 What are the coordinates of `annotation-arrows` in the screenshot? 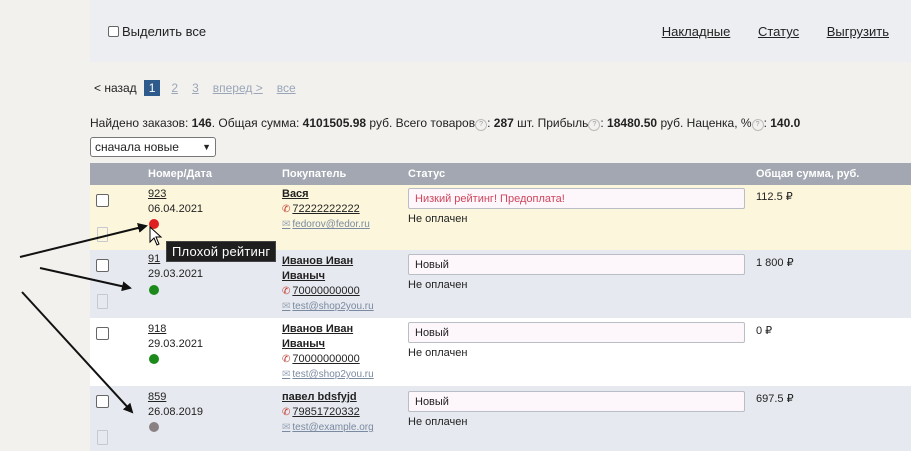 It's located at (83, 318).